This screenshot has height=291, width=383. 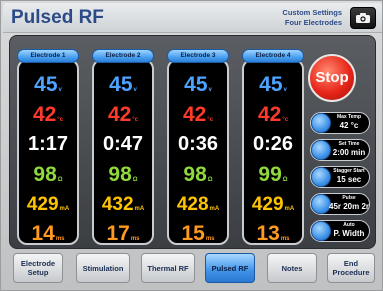 I want to click on electrode-column-3: 45v 42°c 0:36 98Ω 428mA 15ms Electrode 3, so click(x=198, y=147).